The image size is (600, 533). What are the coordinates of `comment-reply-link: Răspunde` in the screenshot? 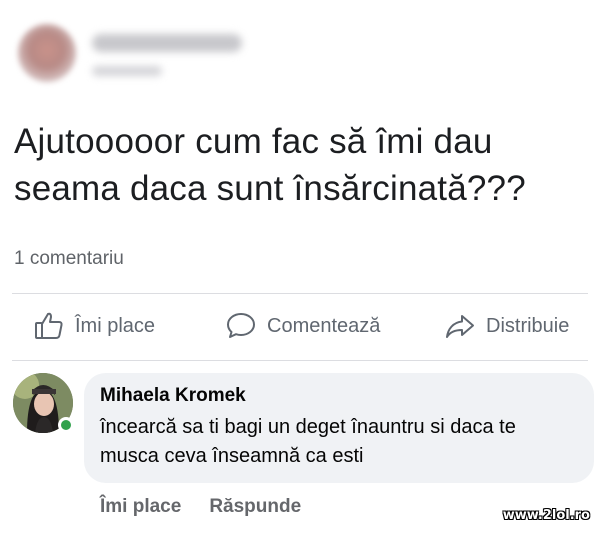 It's located at (255, 507).